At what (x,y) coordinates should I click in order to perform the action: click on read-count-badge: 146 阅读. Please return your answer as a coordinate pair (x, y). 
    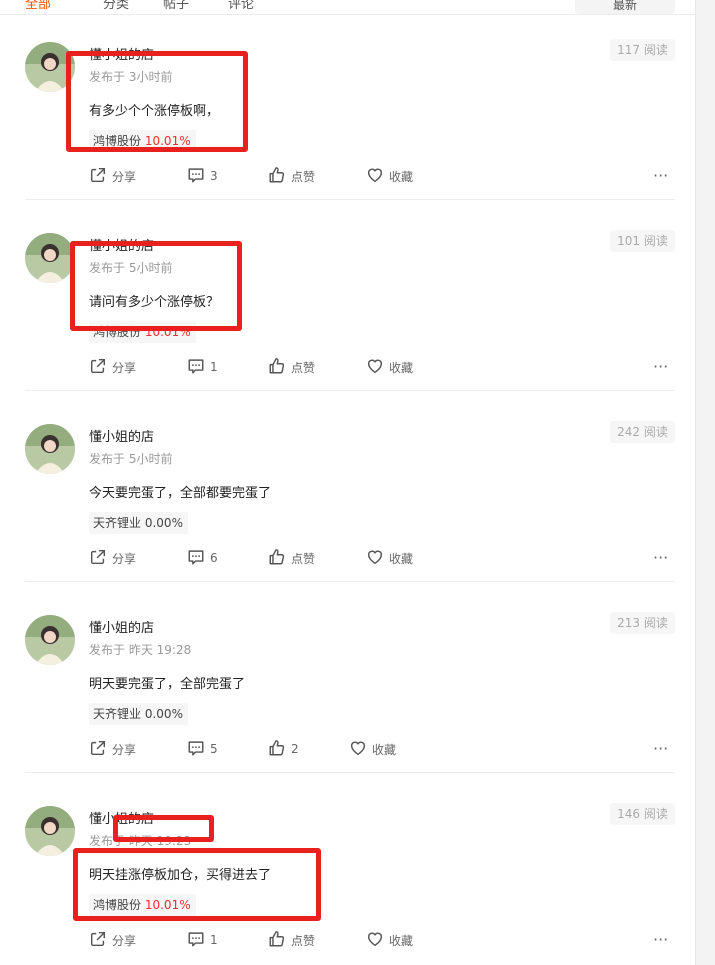
    Looking at the image, I should click on (642, 814).